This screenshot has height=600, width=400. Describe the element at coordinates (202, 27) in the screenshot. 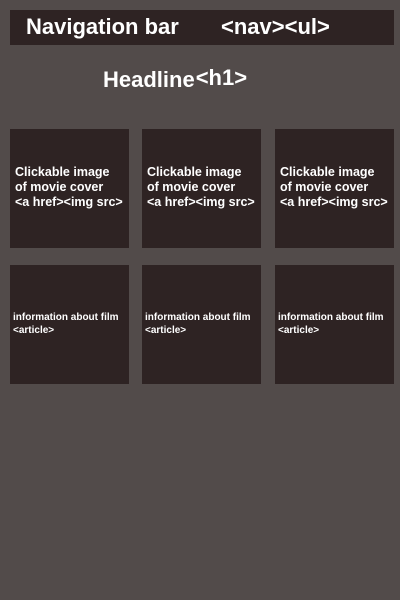

I see `navigation-bar: Navigation bar <nav><ul>` at that location.